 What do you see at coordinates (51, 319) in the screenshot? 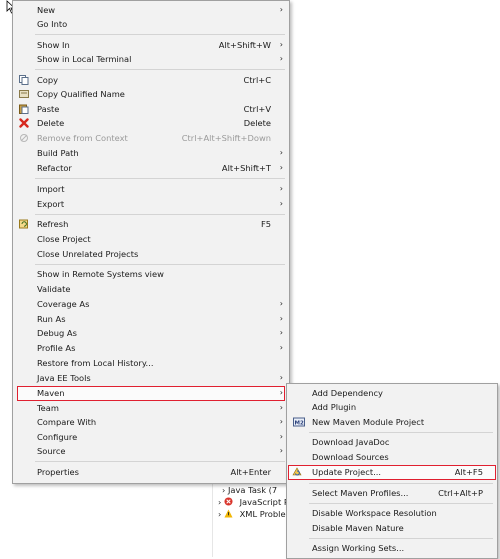
I see `menu-item-label: Run As` at bounding box center [51, 319].